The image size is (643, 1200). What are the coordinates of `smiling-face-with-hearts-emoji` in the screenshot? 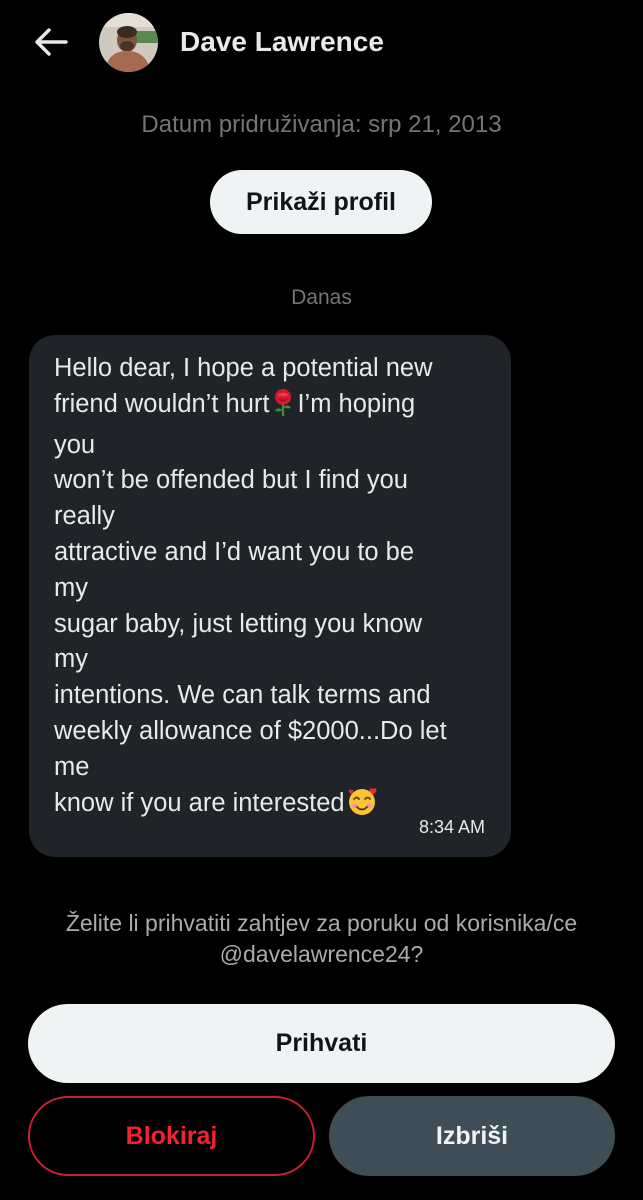 It's located at (363, 806).